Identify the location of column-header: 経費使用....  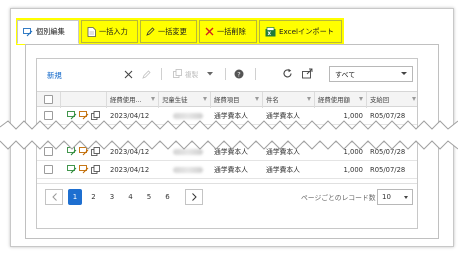
(133, 100).